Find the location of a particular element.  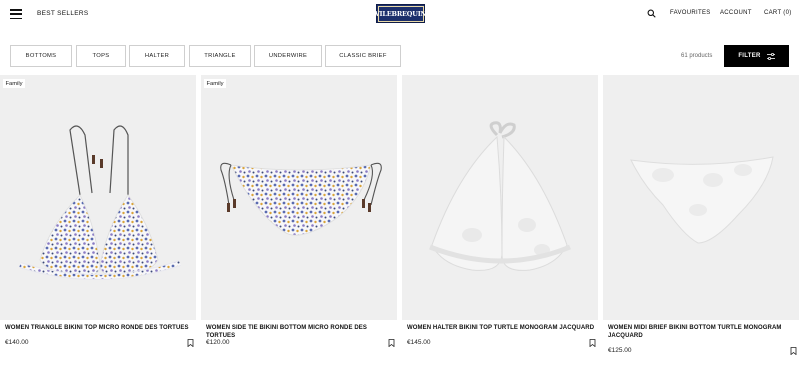

filter-chip-triangle: TRIANGLE is located at coordinates (220, 56).